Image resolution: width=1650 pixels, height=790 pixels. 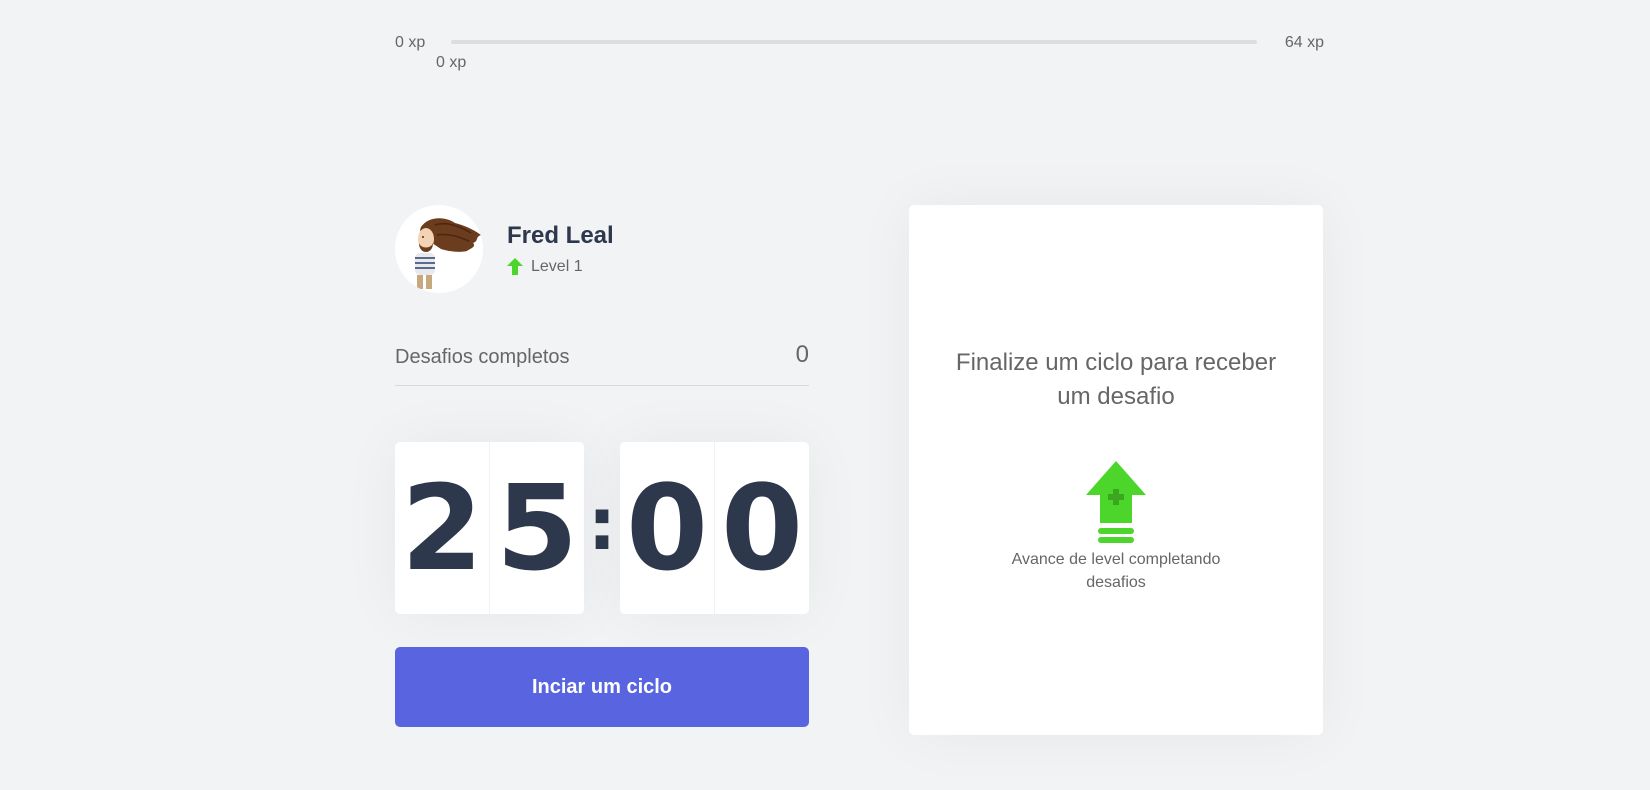 I want to click on minute-ones-digit: 5, so click(x=537, y=528).